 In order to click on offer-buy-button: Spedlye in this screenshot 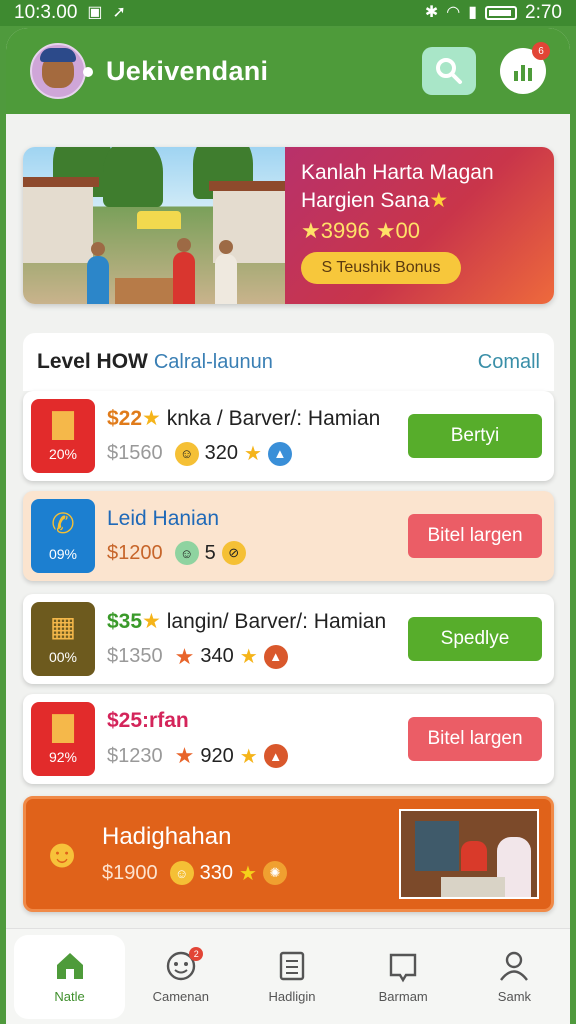, I will do `click(475, 639)`.